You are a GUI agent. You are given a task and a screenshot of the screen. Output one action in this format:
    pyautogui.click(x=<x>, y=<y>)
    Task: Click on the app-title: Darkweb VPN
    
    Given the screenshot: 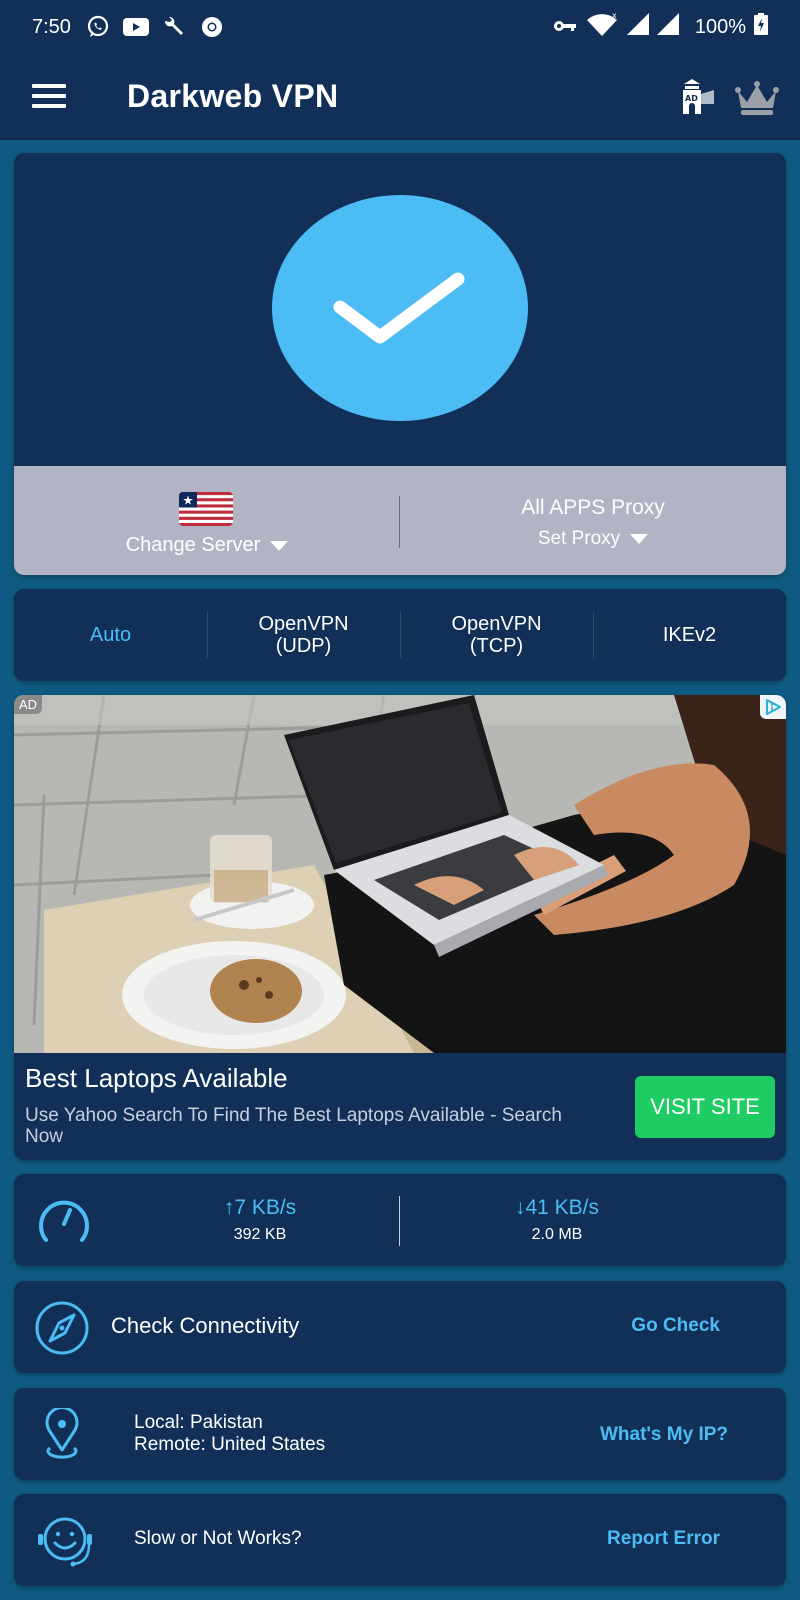 What is the action you would take?
    pyautogui.click(x=233, y=96)
    